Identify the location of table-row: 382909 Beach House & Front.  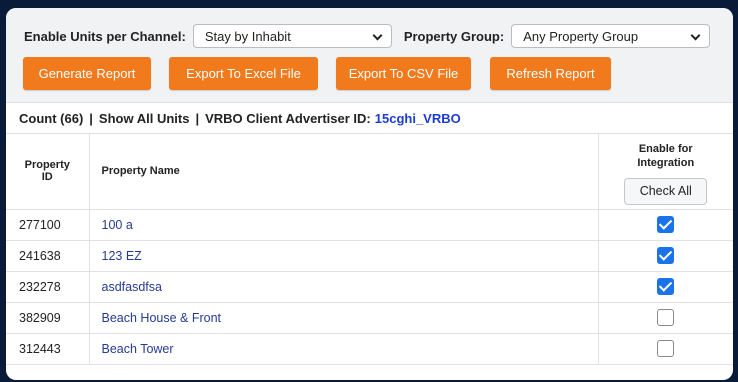
(369, 318).